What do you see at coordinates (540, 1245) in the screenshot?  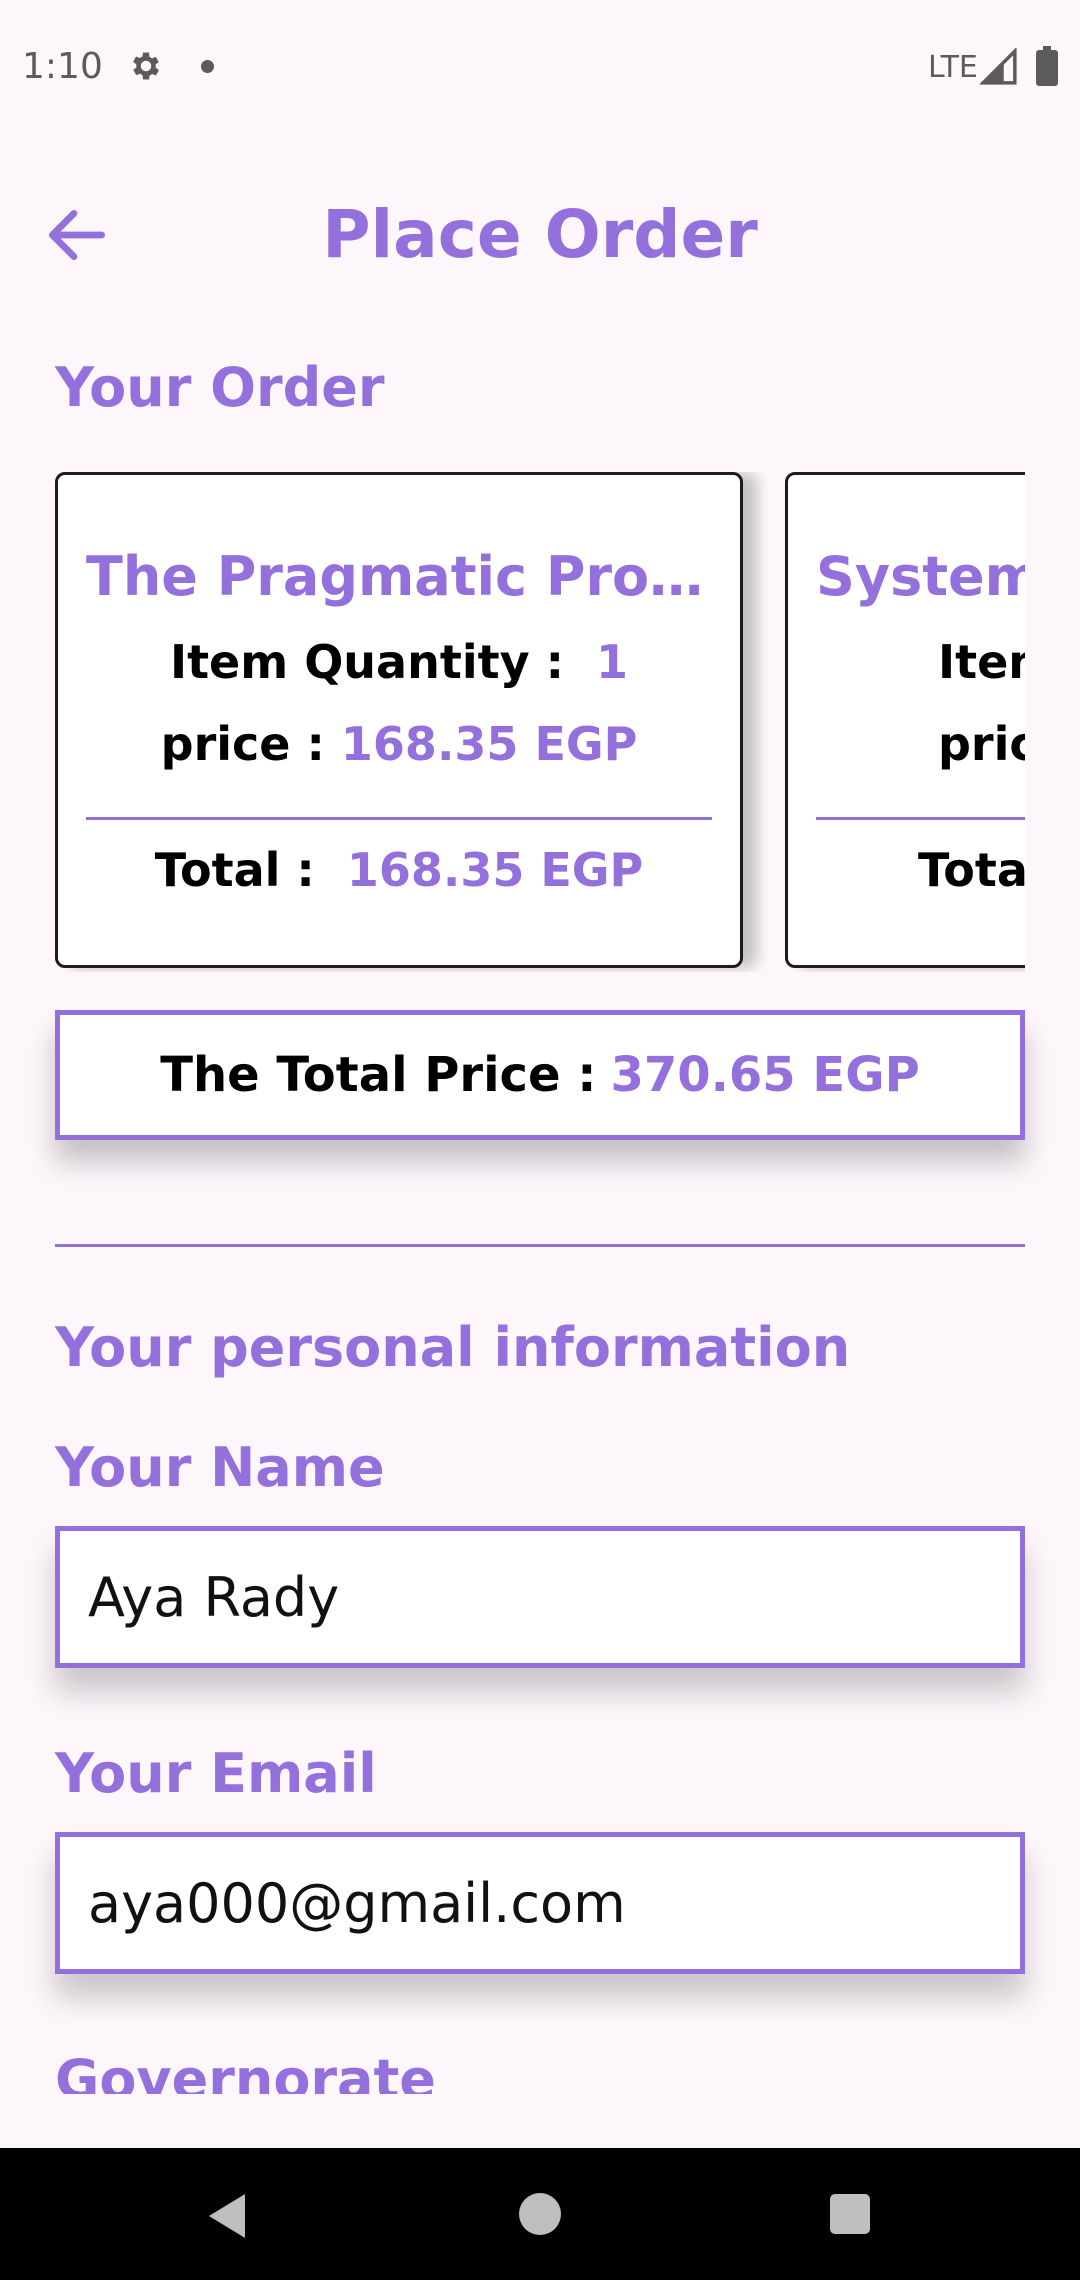 I see `section-divider` at bounding box center [540, 1245].